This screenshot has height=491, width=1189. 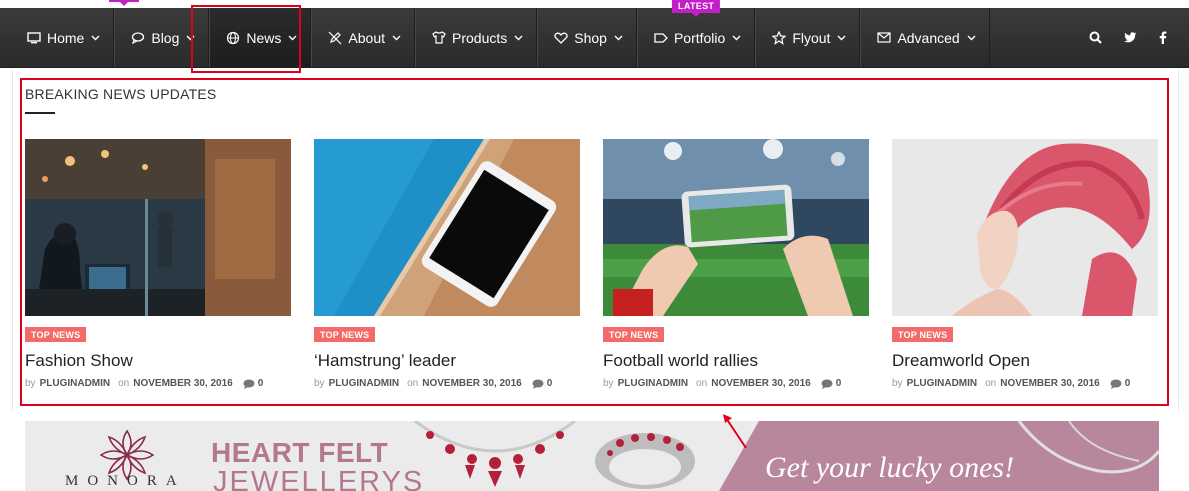 What do you see at coordinates (1095, 37) in the screenshot?
I see `search-icon` at bounding box center [1095, 37].